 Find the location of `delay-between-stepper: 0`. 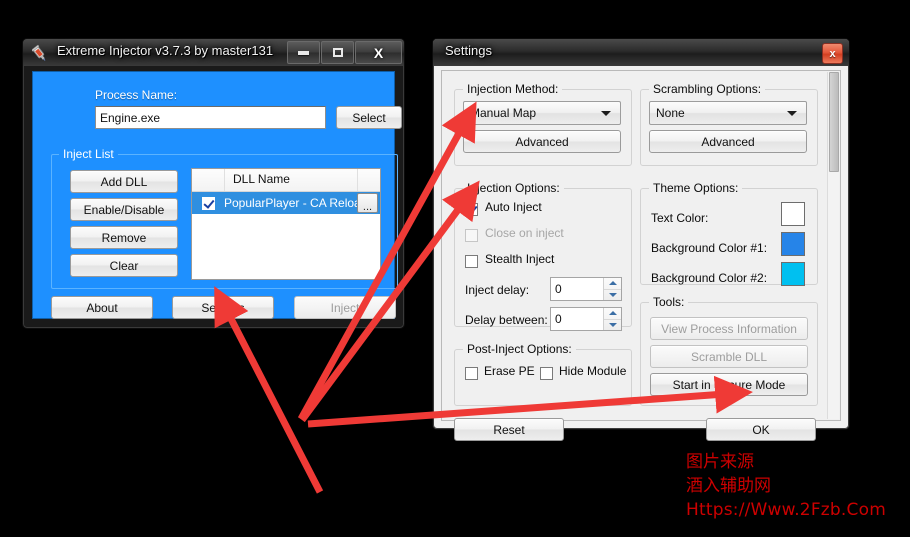

delay-between-stepper: 0 is located at coordinates (586, 319).